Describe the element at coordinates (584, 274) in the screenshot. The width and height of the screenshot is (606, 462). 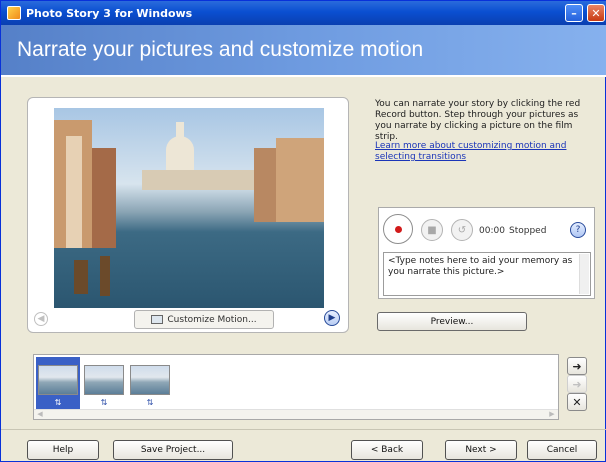
I see `notes-scrollbar` at that location.